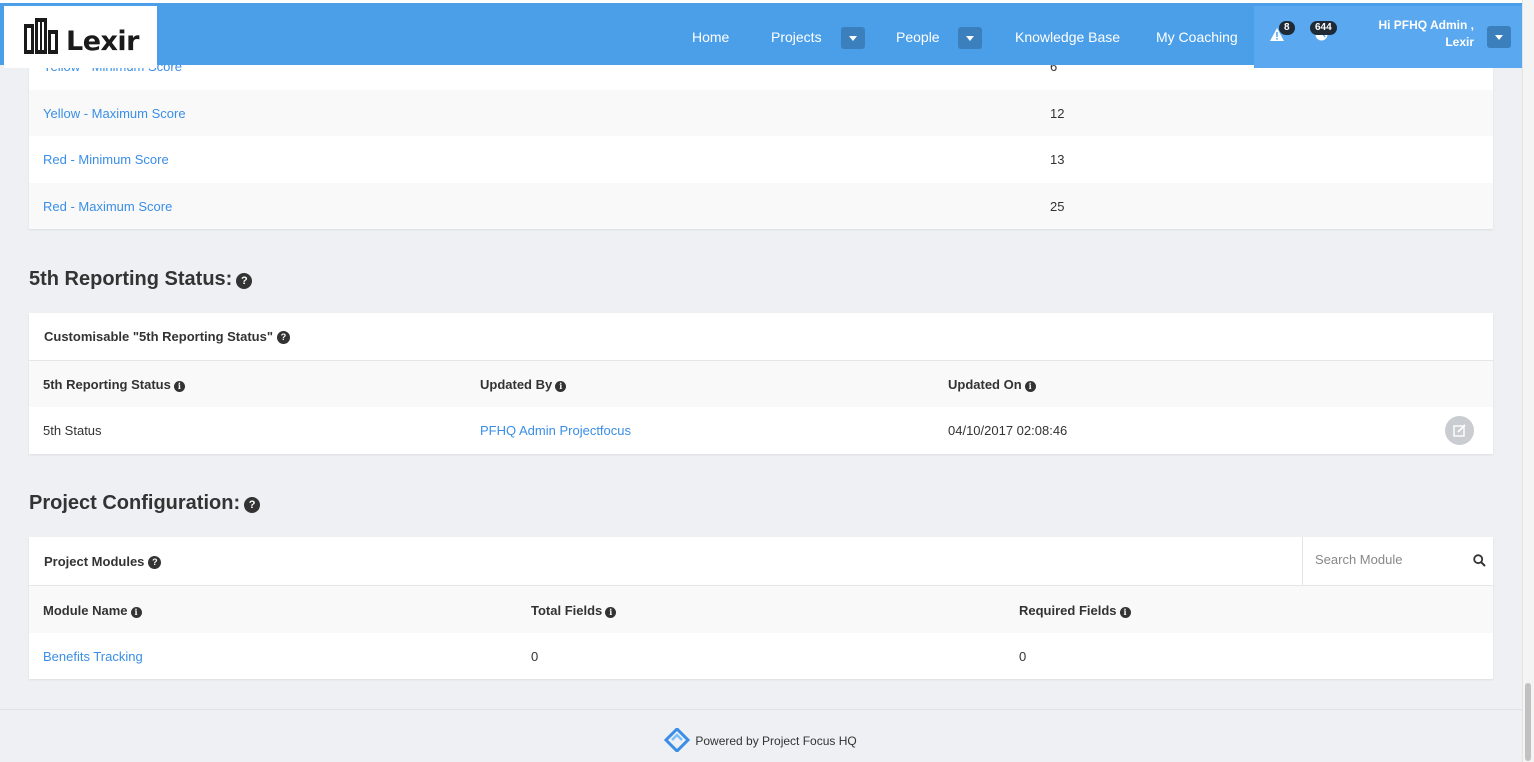  What do you see at coordinates (1459, 42) in the screenshot?
I see `greeting-org: Lexir` at bounding box center [1459, 42].